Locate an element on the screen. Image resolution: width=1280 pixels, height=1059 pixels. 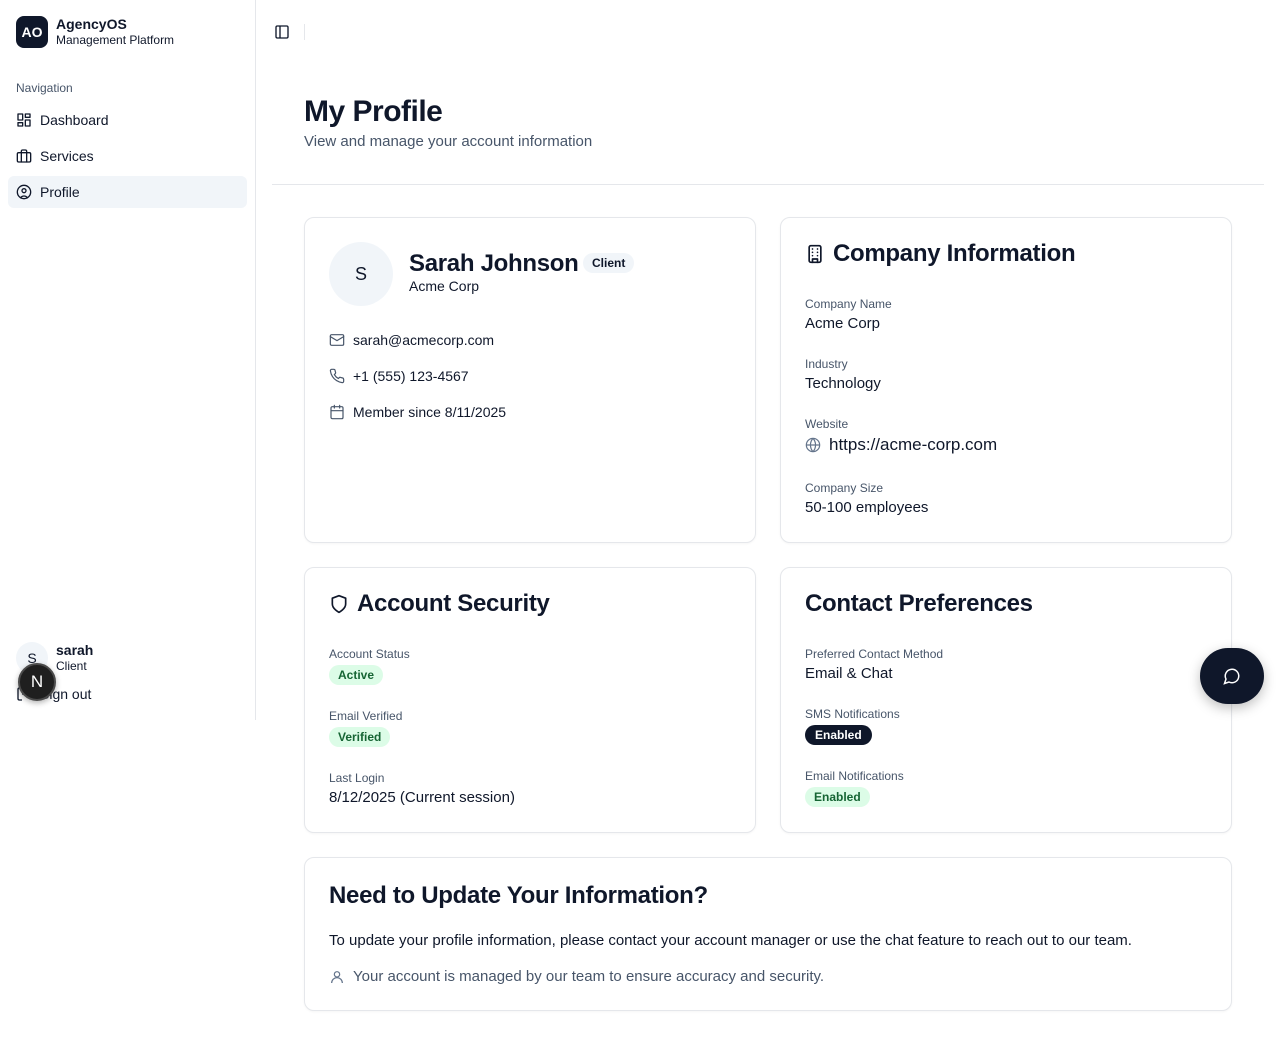
security-card-title: Account Security is located at coordinates (439, 604).